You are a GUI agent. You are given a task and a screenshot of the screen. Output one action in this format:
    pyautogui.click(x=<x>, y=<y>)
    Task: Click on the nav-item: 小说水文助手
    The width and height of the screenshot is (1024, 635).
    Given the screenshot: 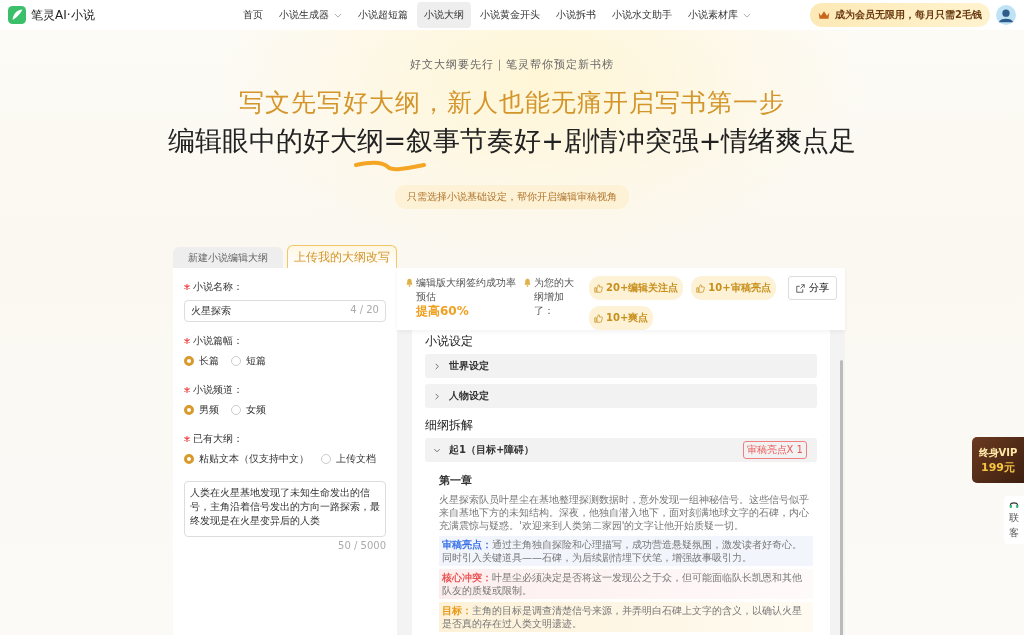 What is the action you would take?
    pyautogui.click(x=641, y=15)
    